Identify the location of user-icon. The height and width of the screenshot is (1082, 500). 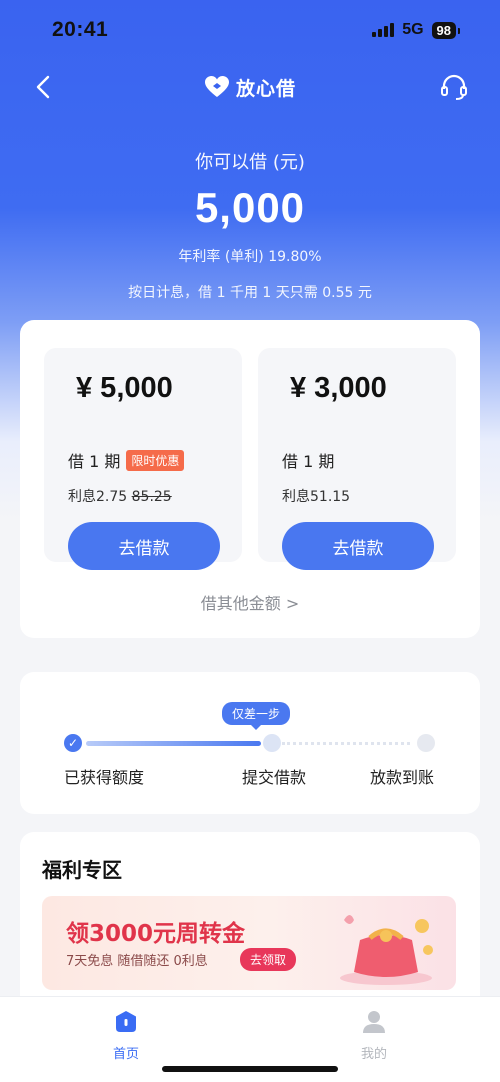
(374, 1022).